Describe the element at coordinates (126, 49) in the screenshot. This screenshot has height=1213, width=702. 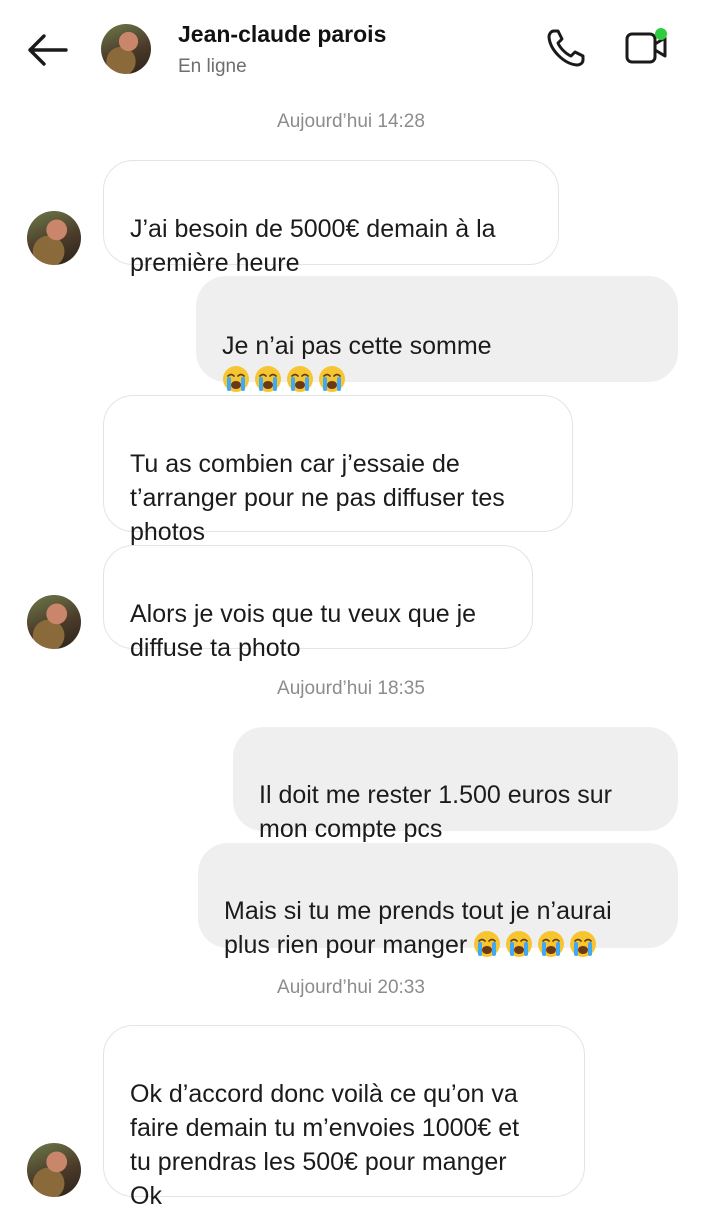
I see `contact-avatar` at that location.